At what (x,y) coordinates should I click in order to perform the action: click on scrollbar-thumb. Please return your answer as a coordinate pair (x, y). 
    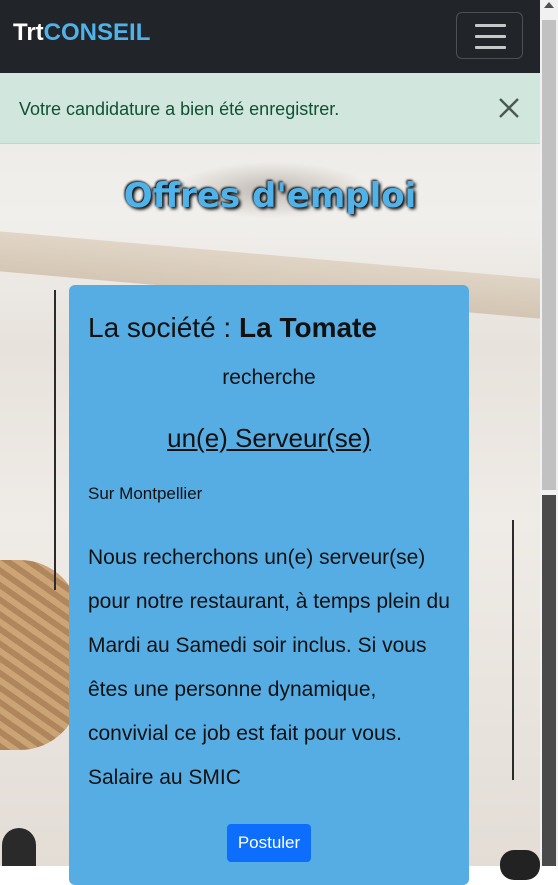
    Looking at the image, I should click on (549, 255).